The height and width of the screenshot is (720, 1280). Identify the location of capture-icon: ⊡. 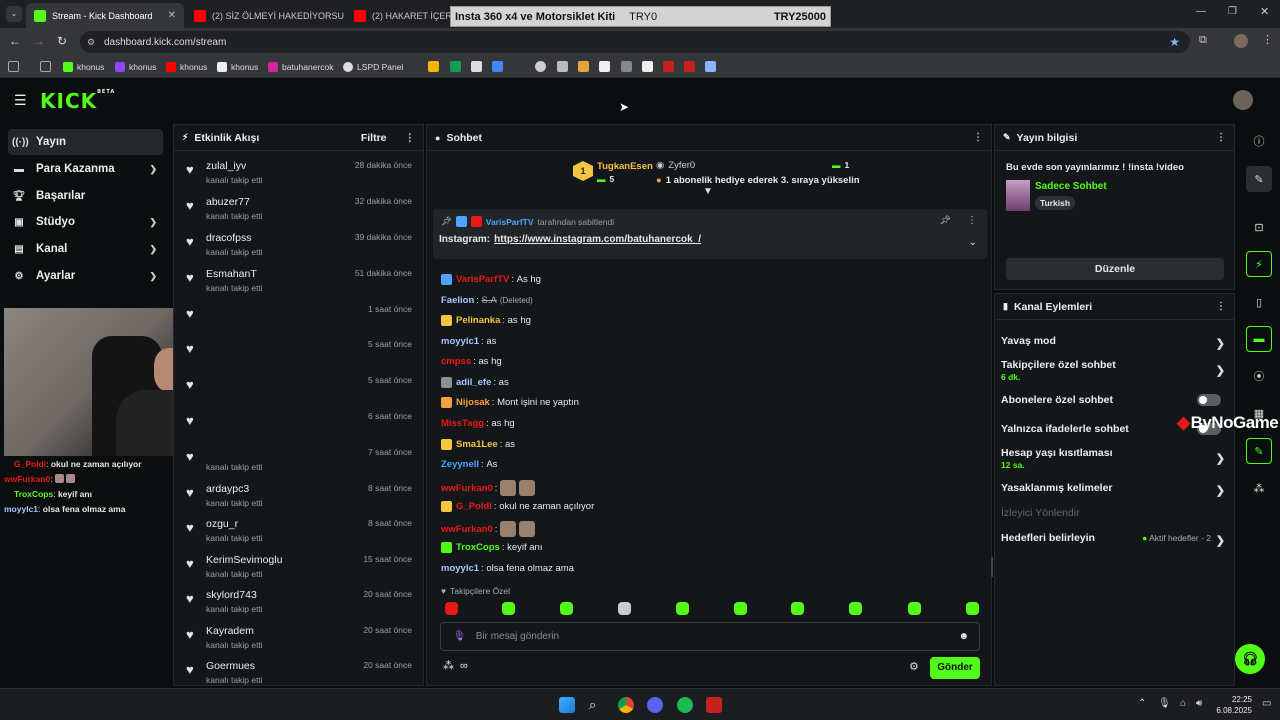
(1259, 227).